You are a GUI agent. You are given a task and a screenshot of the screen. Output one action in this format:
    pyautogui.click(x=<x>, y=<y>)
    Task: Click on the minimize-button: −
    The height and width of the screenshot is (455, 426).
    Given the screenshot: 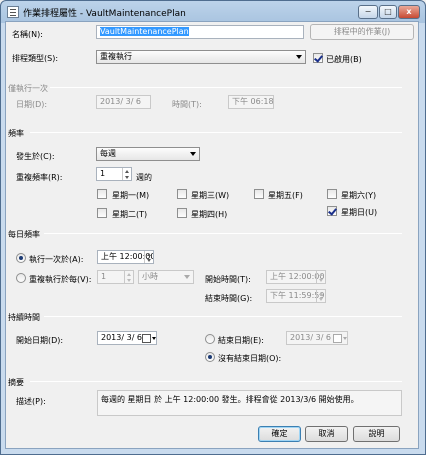 What is the action you would take?
    pyautogui.click(x=368, y=12)
    